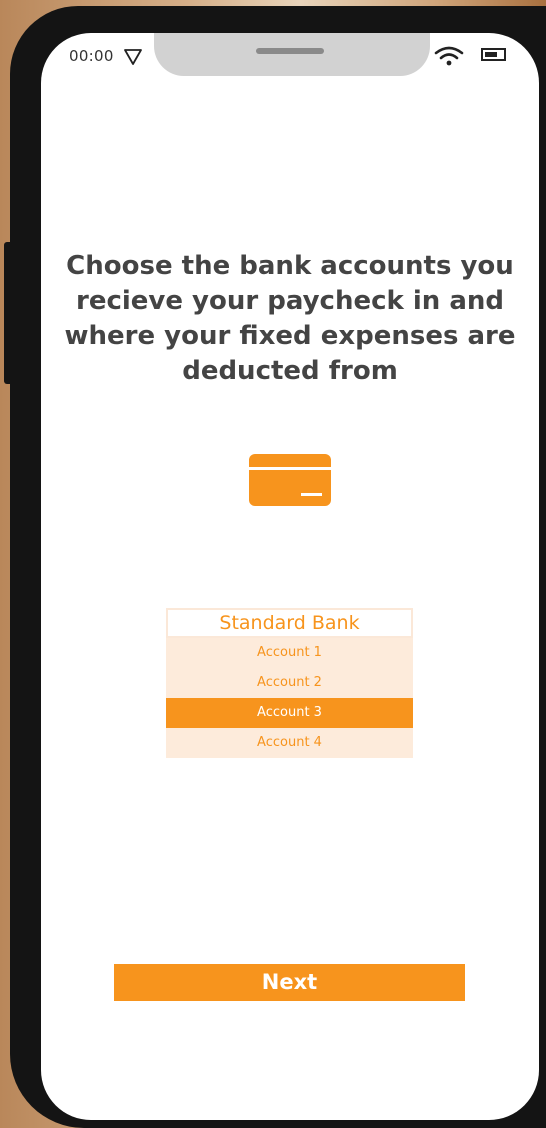 This screenshot has width=546, height=1128. What do you see at coordinates (449, 56) in the screenshot?
I see `wifi-icon` at bounding box center [449, 56].